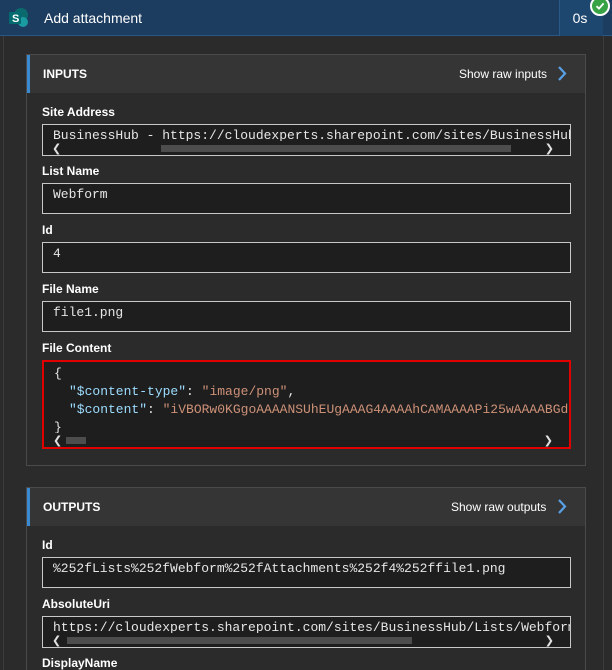 This screenshot has height=670, width=612. What do you see at coordinates (88, 312) in the screenshot?
I see `file-name-value: file1.png` at bounding box center [88, 312].